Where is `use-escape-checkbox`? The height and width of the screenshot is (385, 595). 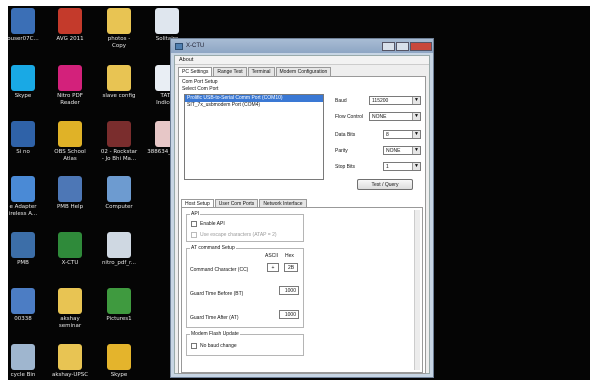
use-escape-checkbox is located at coordinates (194, 235).